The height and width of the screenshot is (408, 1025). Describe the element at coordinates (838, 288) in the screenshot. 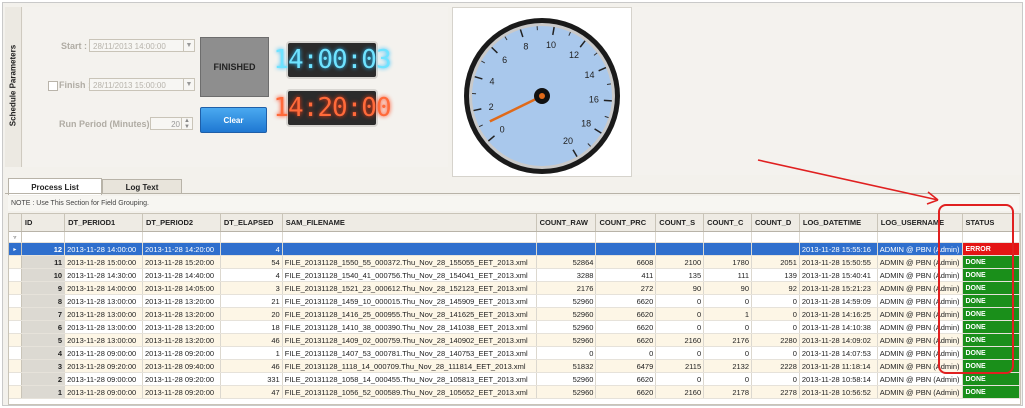

I see `cell-log-datetime: 2013-11-28 15:21:23` at that location.